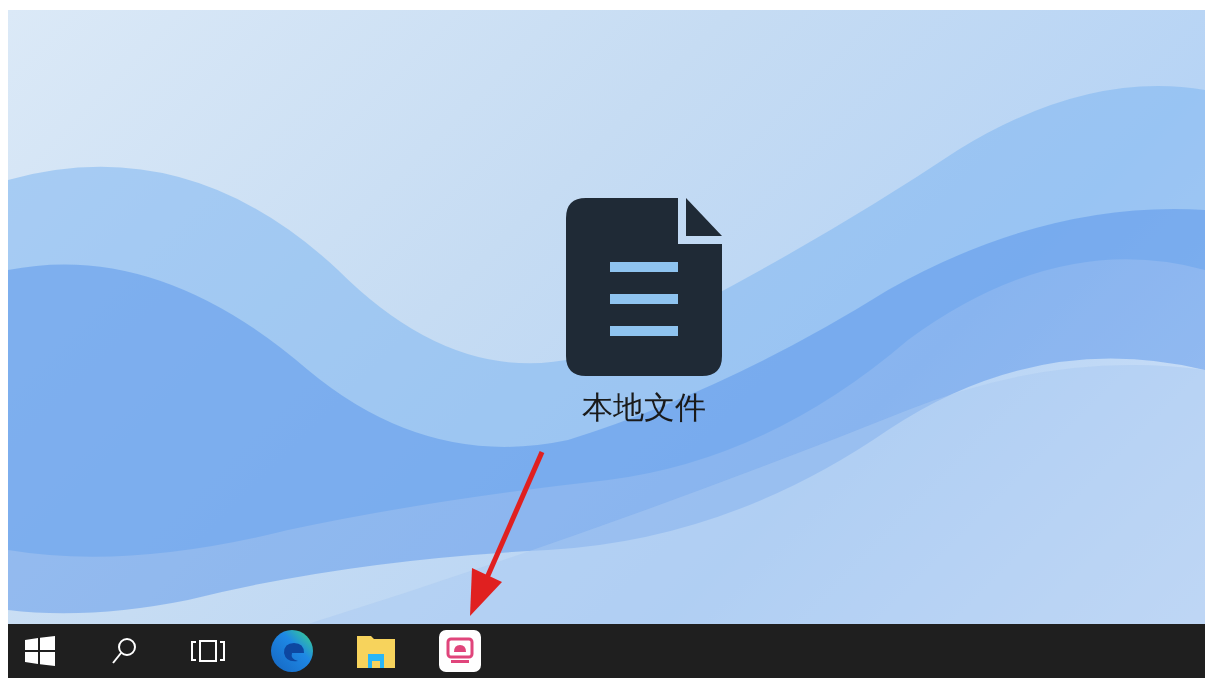  Describe the element at coordinates (124, 651) in the screenshot. I see `search-icon` at that location.